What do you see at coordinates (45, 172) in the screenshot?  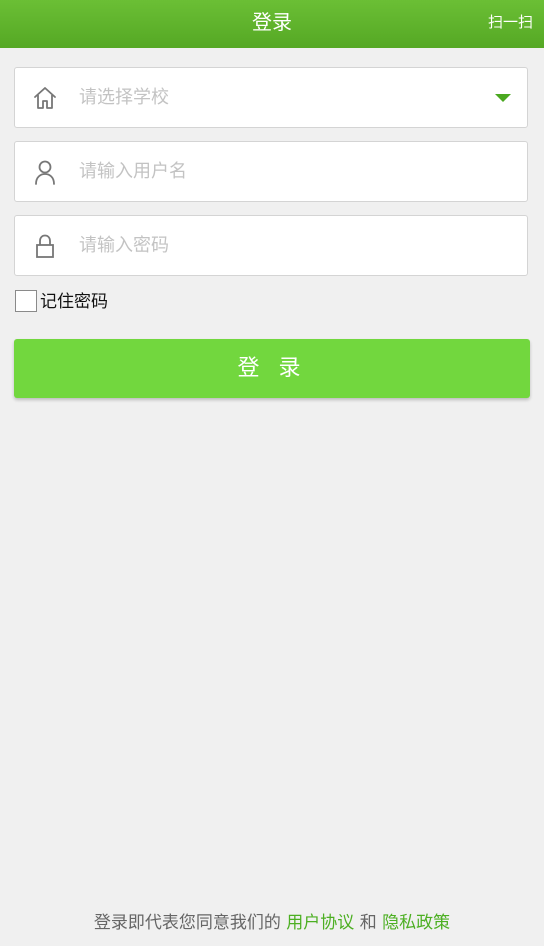 I see `user-icon` at bounding box center [45, 172].